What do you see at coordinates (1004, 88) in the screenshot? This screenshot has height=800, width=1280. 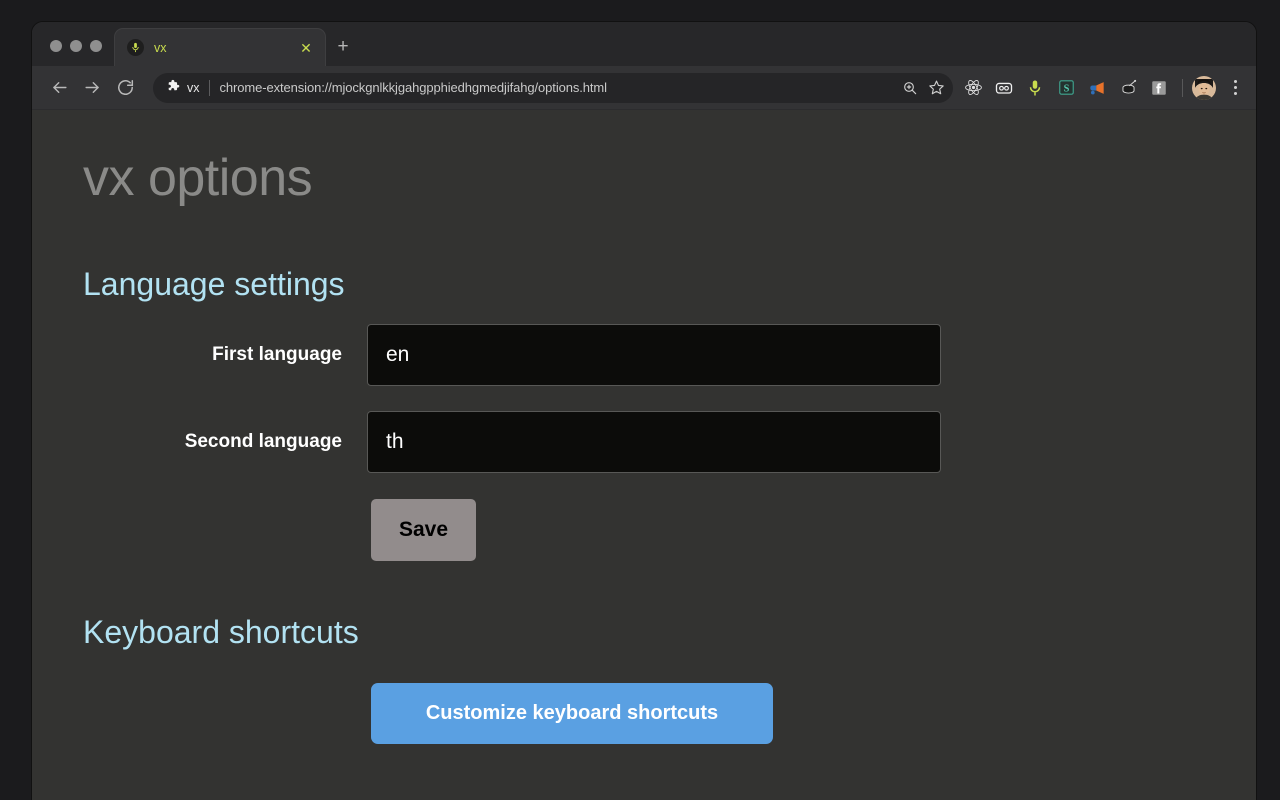 I see `loom-goggles-icon` at bounding box center [1004, 88].